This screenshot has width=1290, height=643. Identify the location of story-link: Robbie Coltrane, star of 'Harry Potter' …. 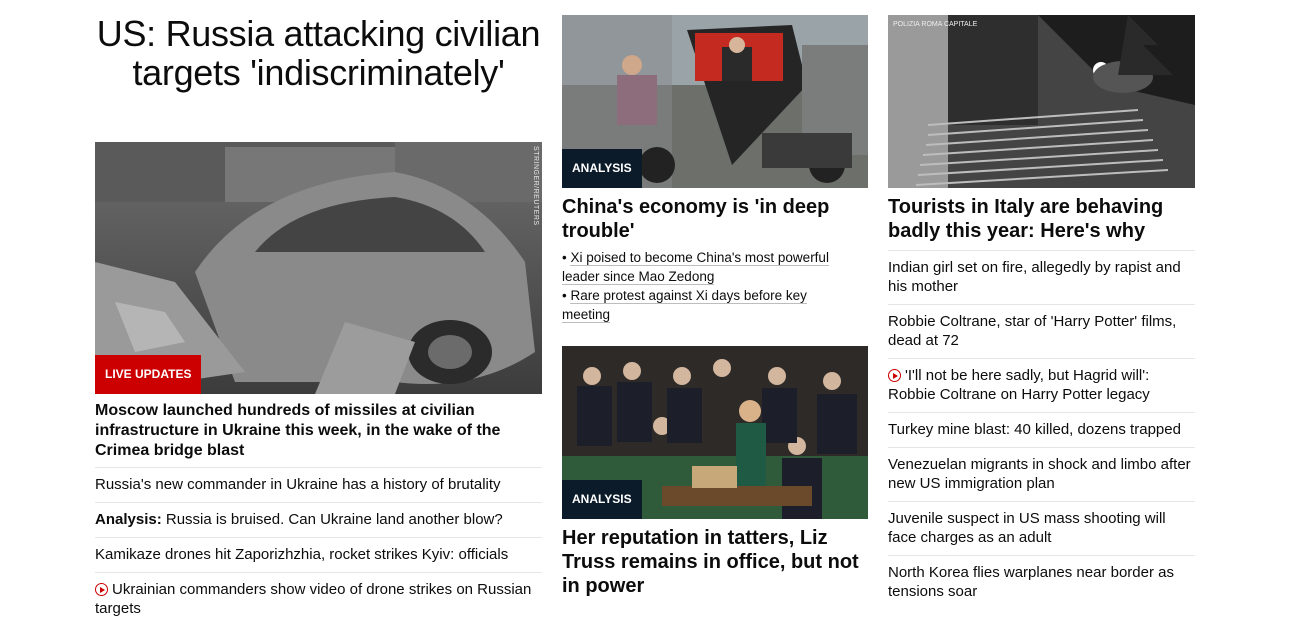
(1032, 331).